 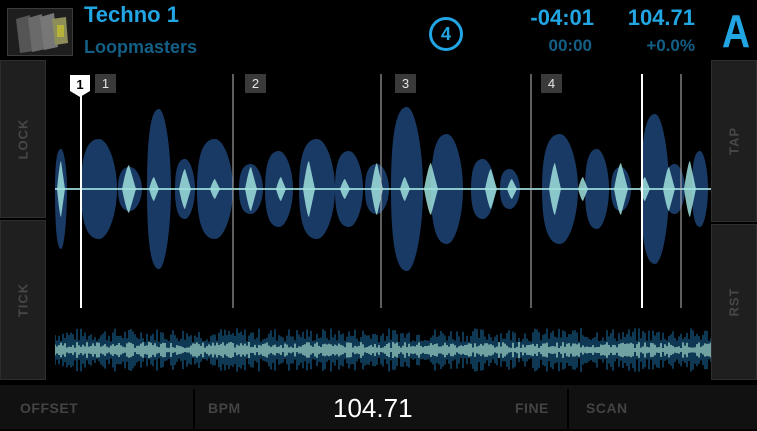 I want to click on tick-button: TICK, so click(x=23, y=300).